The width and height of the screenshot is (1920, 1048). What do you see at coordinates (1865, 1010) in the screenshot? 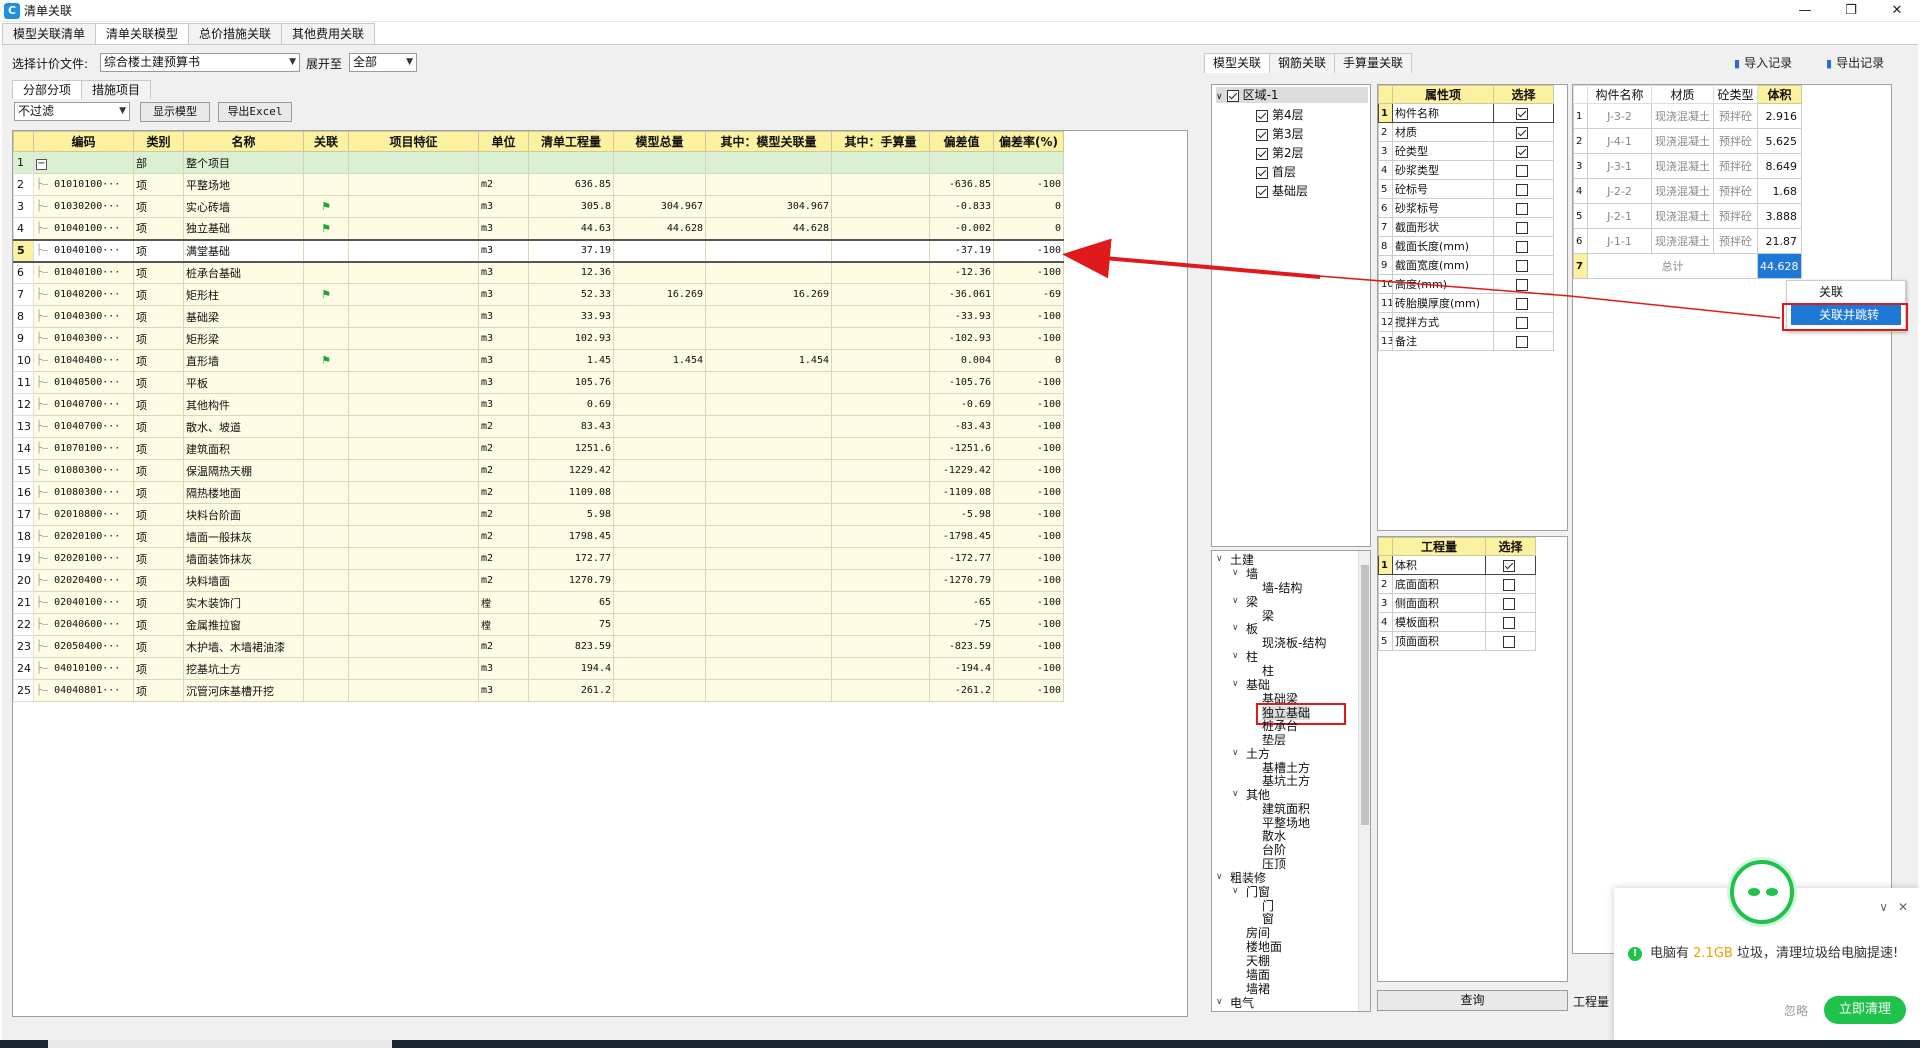
I see `clean-now-button: 立即清理` at bounding box center [1865, 1010].